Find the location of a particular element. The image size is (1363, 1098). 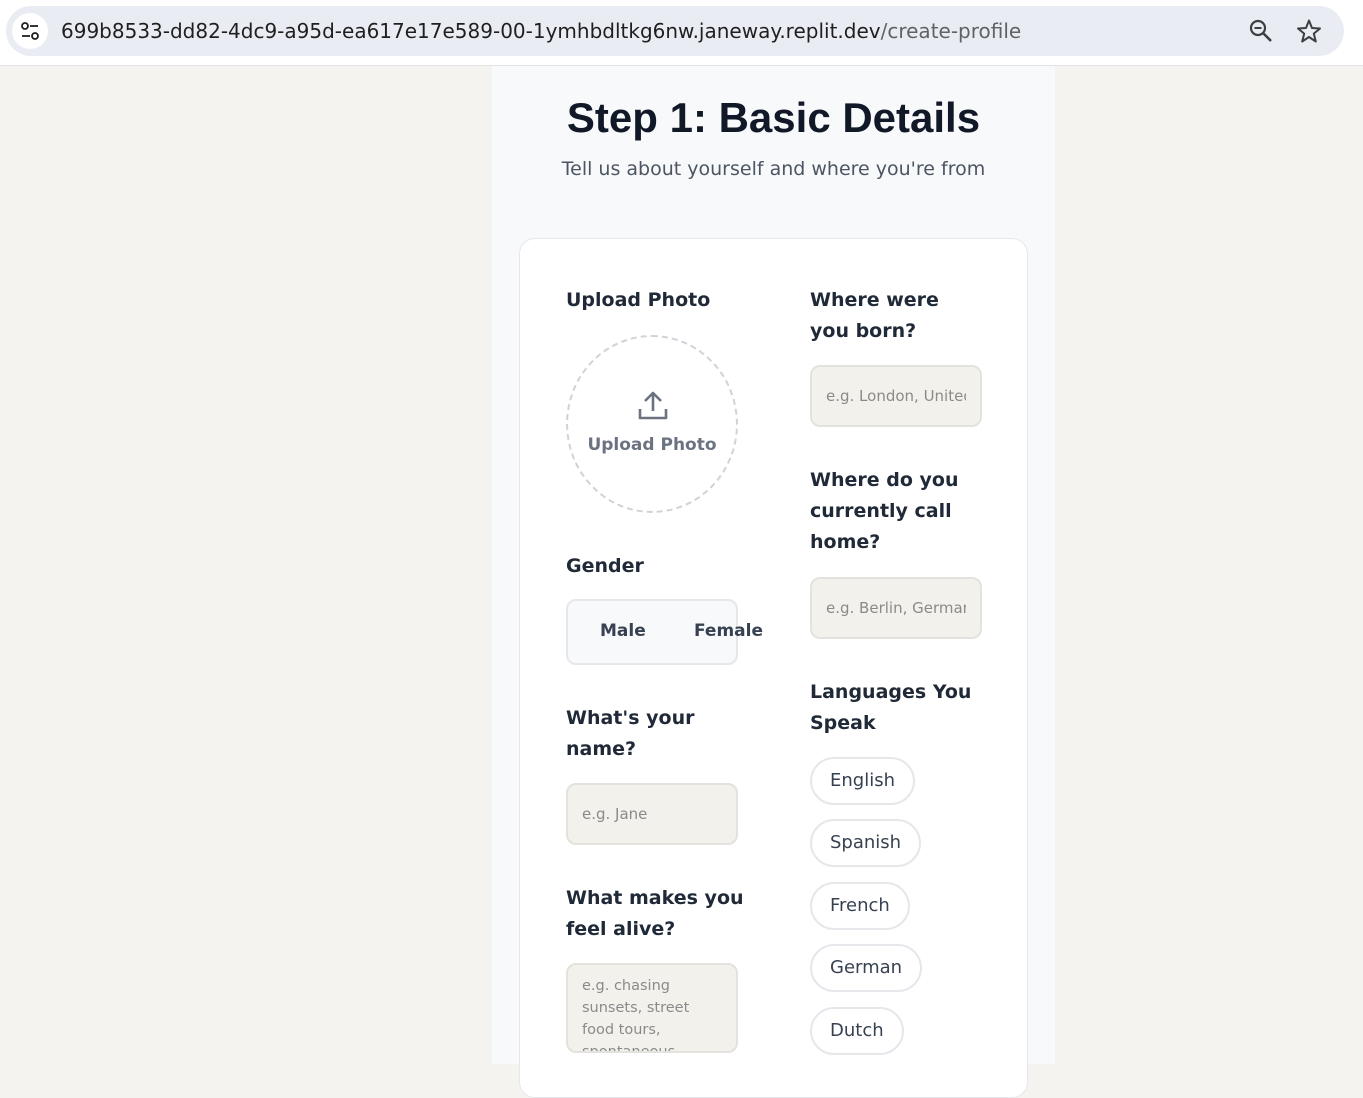

language-chip-dutch: Dutch is located at coordinates (857, 1031).